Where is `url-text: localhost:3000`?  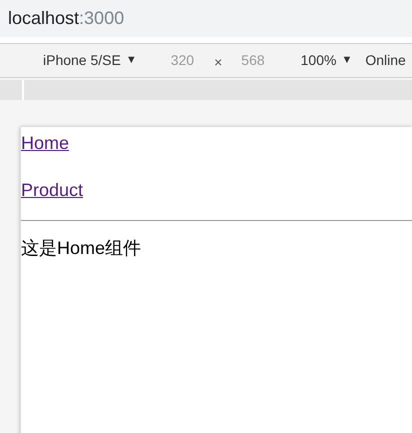
url-text: localhost:3000 is located at coordinates (66, 18).